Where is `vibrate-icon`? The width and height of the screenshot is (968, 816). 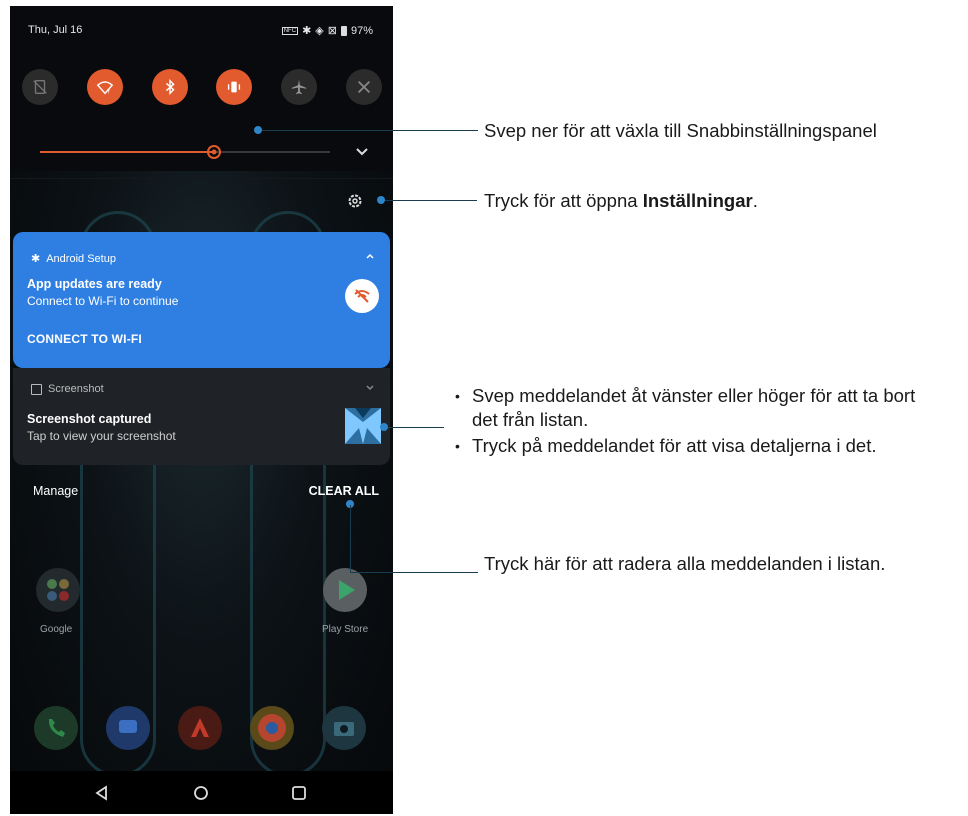 vibrate-icon is located at coordinates (234, 87).